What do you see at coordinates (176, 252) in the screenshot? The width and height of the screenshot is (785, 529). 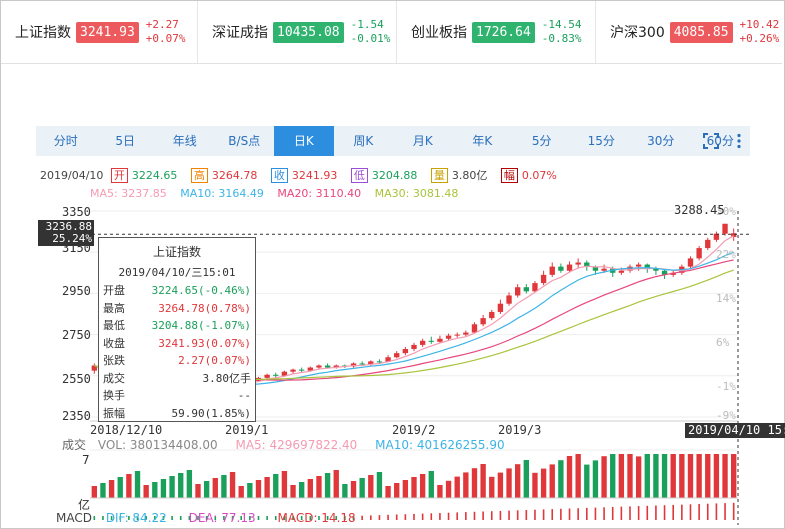 I see `tooltip-title: 上证指数` at bounding box center [176, 252].